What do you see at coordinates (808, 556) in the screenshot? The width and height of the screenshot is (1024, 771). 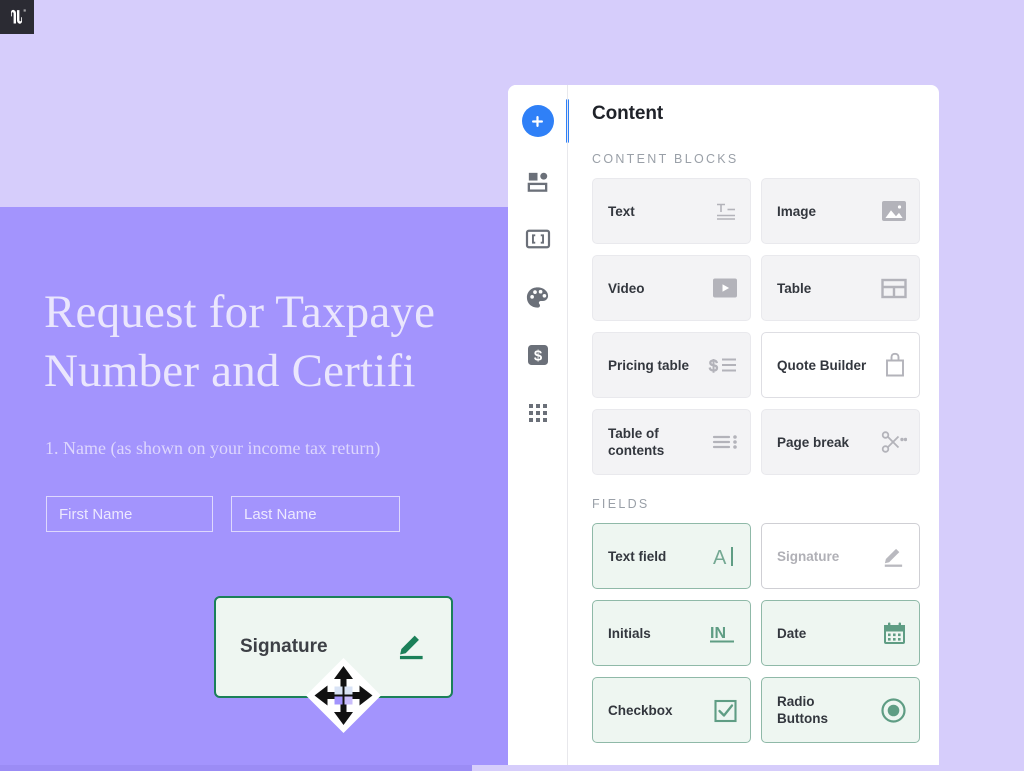 I see `tile-label: Signature` at bounding box center [808, 556].